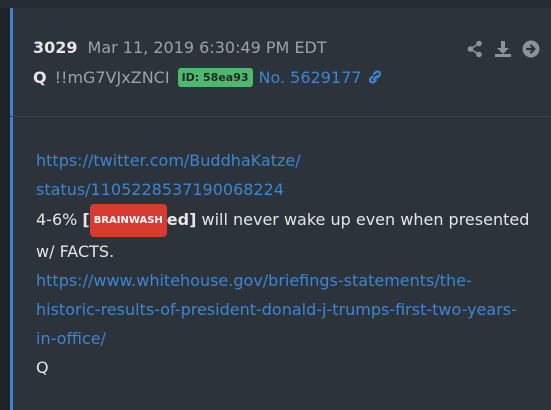  Describe the element at coordinates (363, 219) in the screenshot. I see `text-rest: will never wake up even when presented` at that location.